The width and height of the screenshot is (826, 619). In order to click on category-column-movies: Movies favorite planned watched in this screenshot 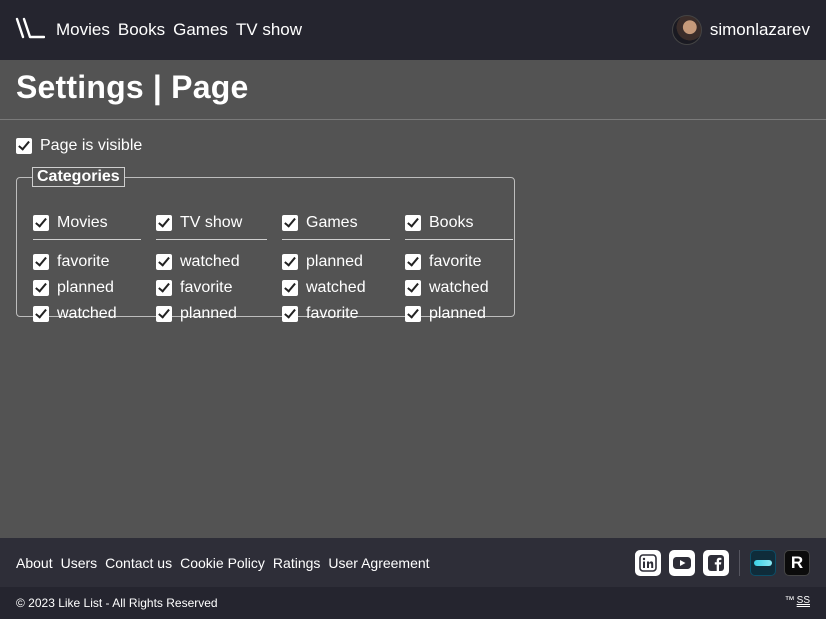, I will do `click(87, 268)`.